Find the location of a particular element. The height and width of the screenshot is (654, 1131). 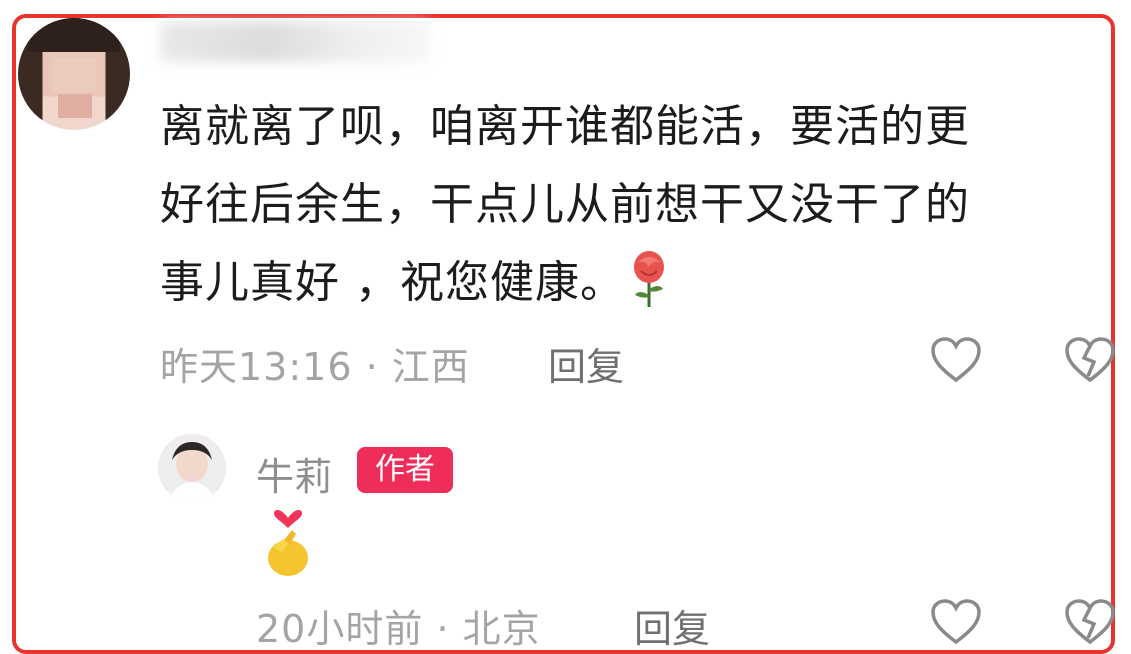

author-photo-icon is located at coordinates (192, 468).